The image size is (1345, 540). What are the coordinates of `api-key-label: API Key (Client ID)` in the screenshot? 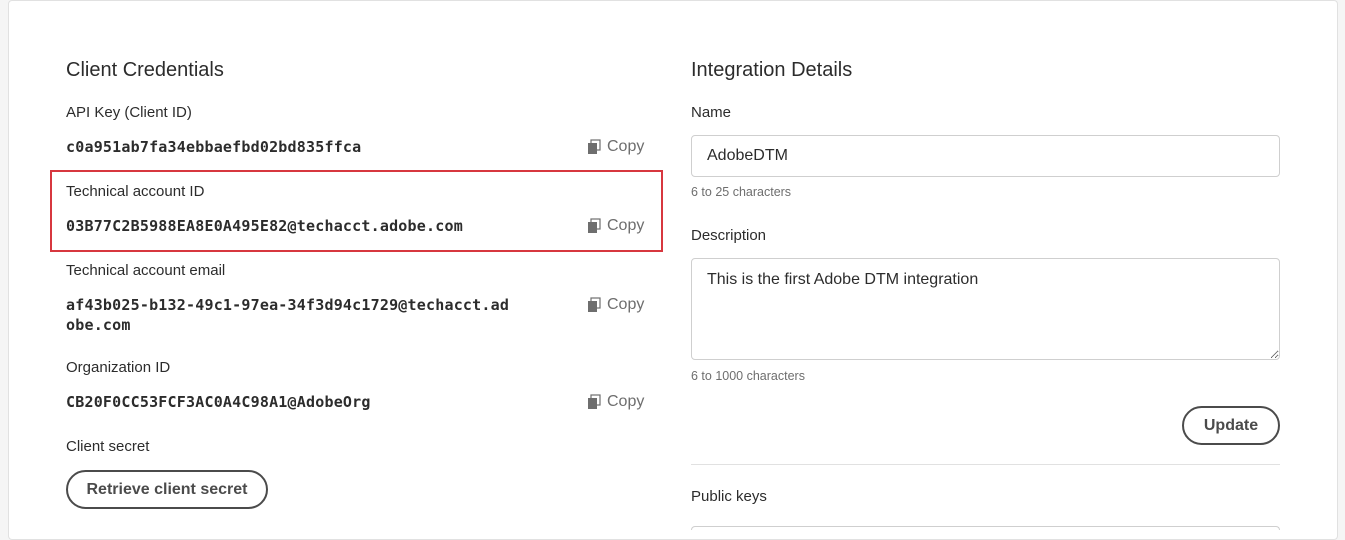 It's located at (129, 112).